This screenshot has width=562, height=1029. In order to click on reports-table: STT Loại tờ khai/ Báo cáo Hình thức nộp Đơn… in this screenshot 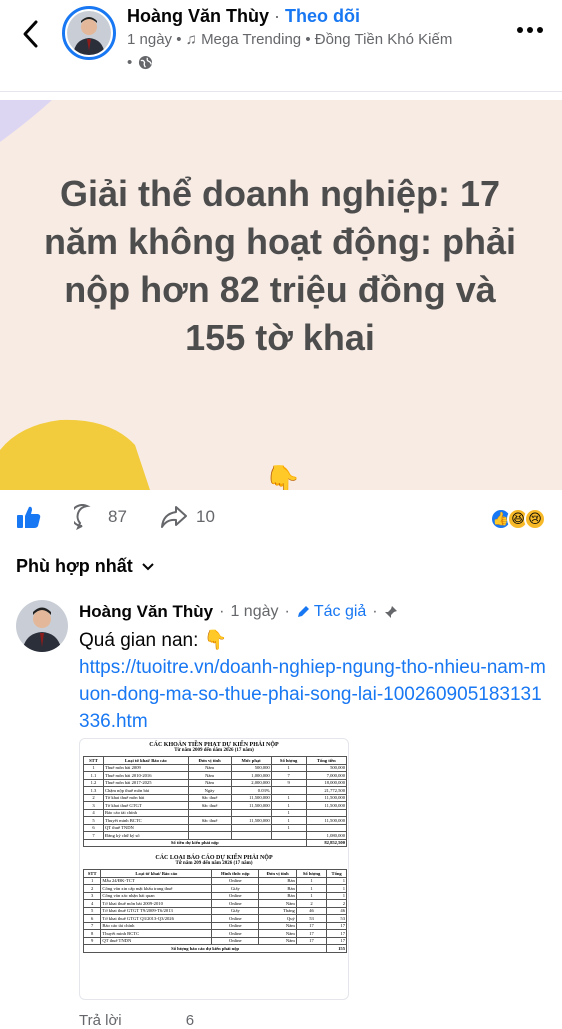, I will do `click(214, 911)`.